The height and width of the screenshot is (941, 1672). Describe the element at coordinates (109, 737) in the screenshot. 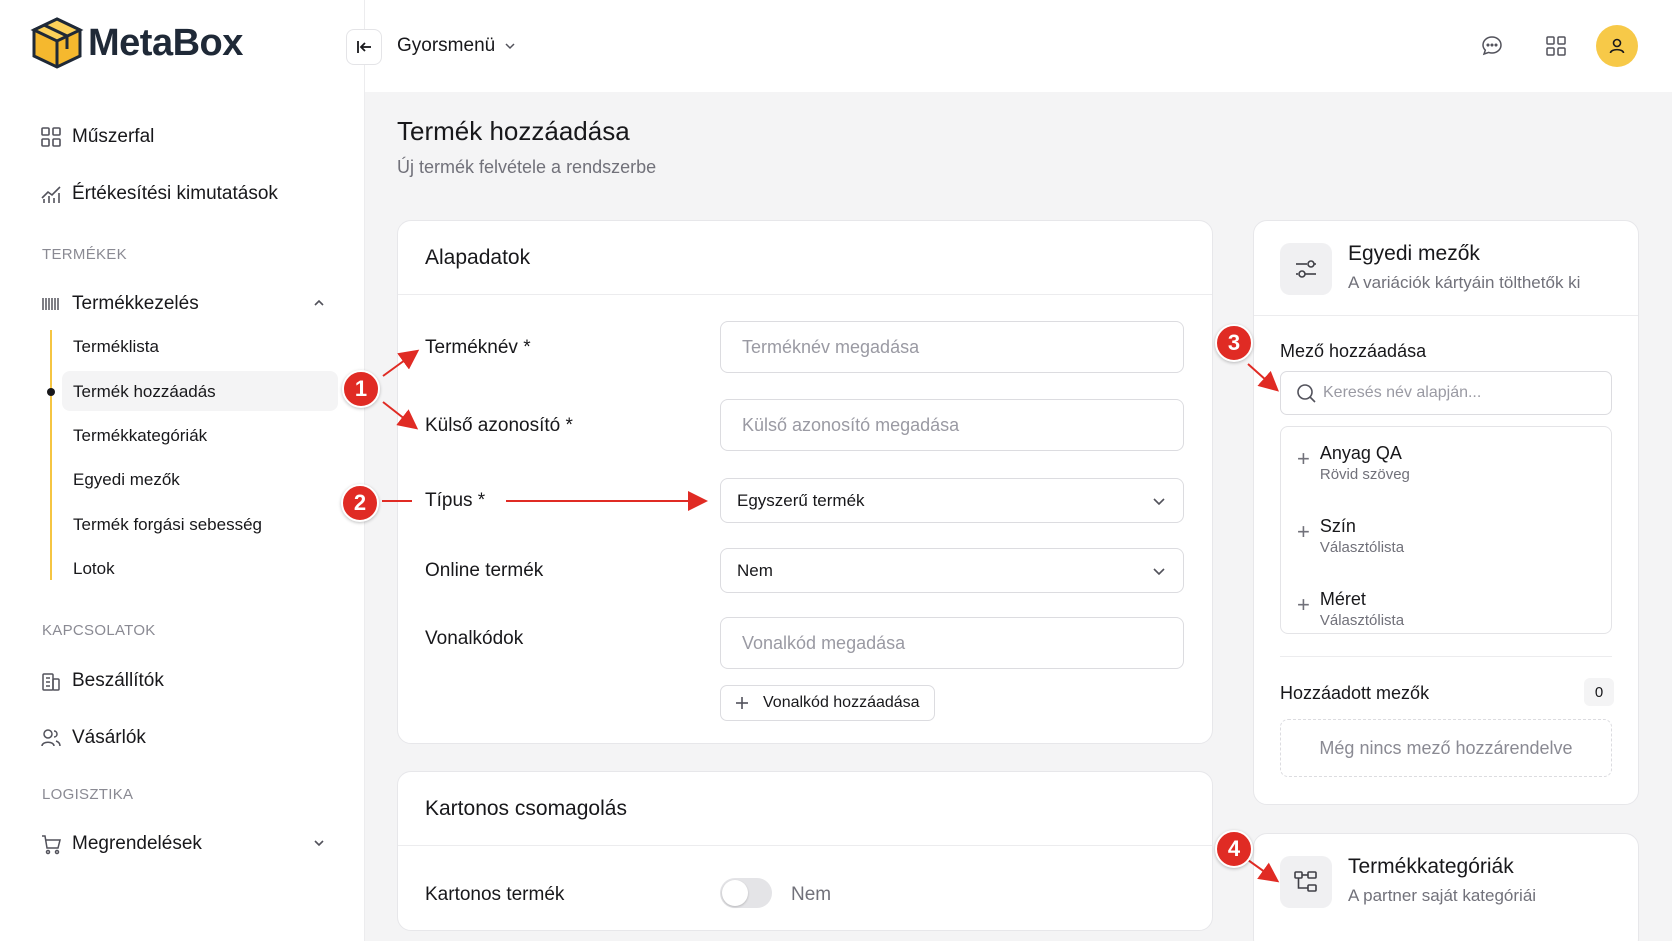

I see `sidebar-item-label: Vásárlók` at that location.